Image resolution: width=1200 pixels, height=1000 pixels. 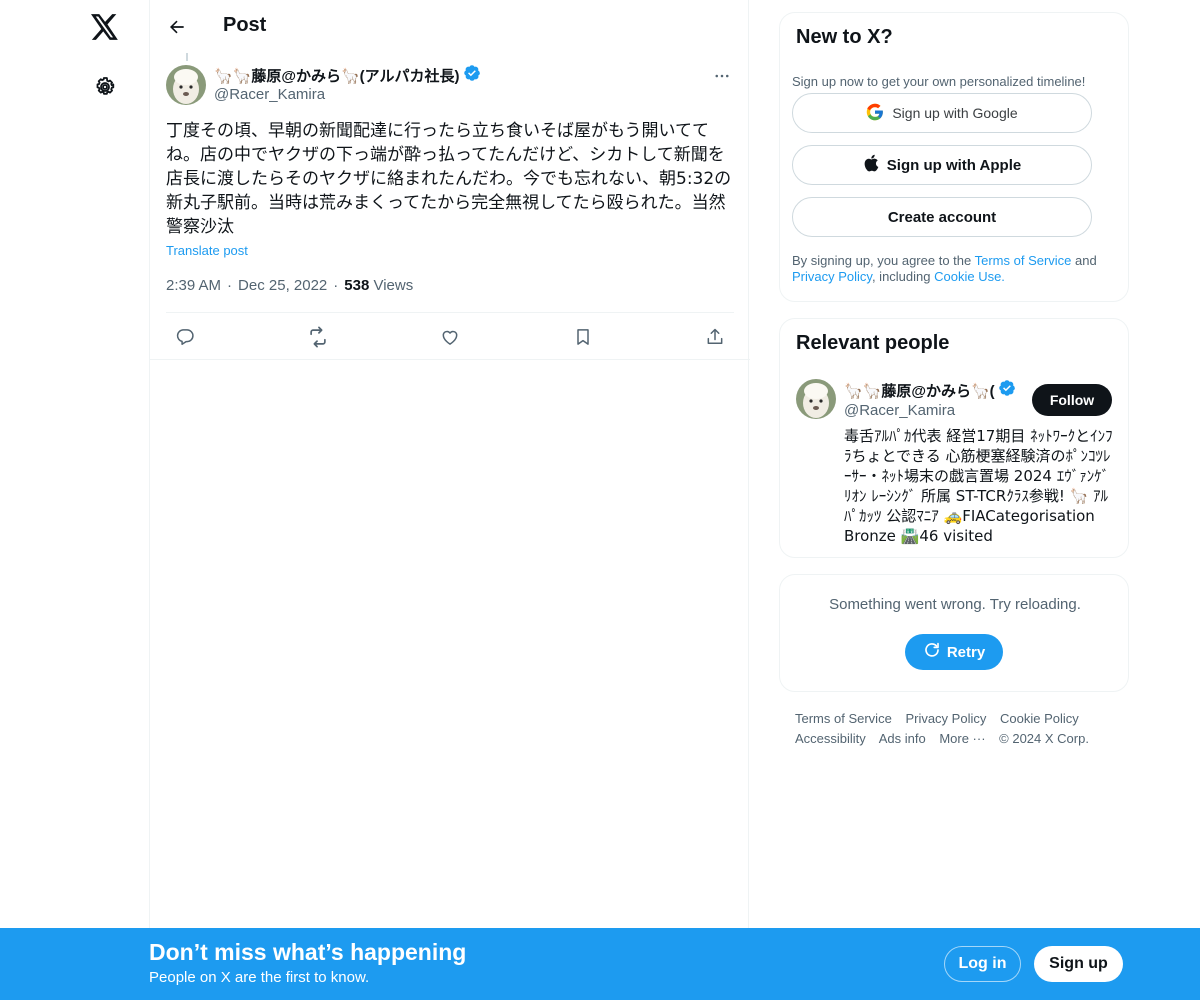 What do you see at coordinates (187, 57) in the screenshot?
I see `thread-line` at bounding box center [187, 57].